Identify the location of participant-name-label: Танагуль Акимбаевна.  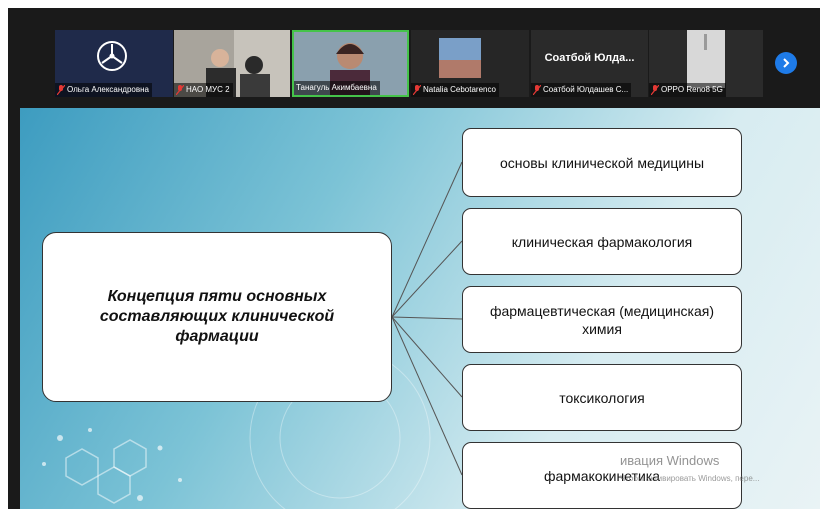
(337, 88).